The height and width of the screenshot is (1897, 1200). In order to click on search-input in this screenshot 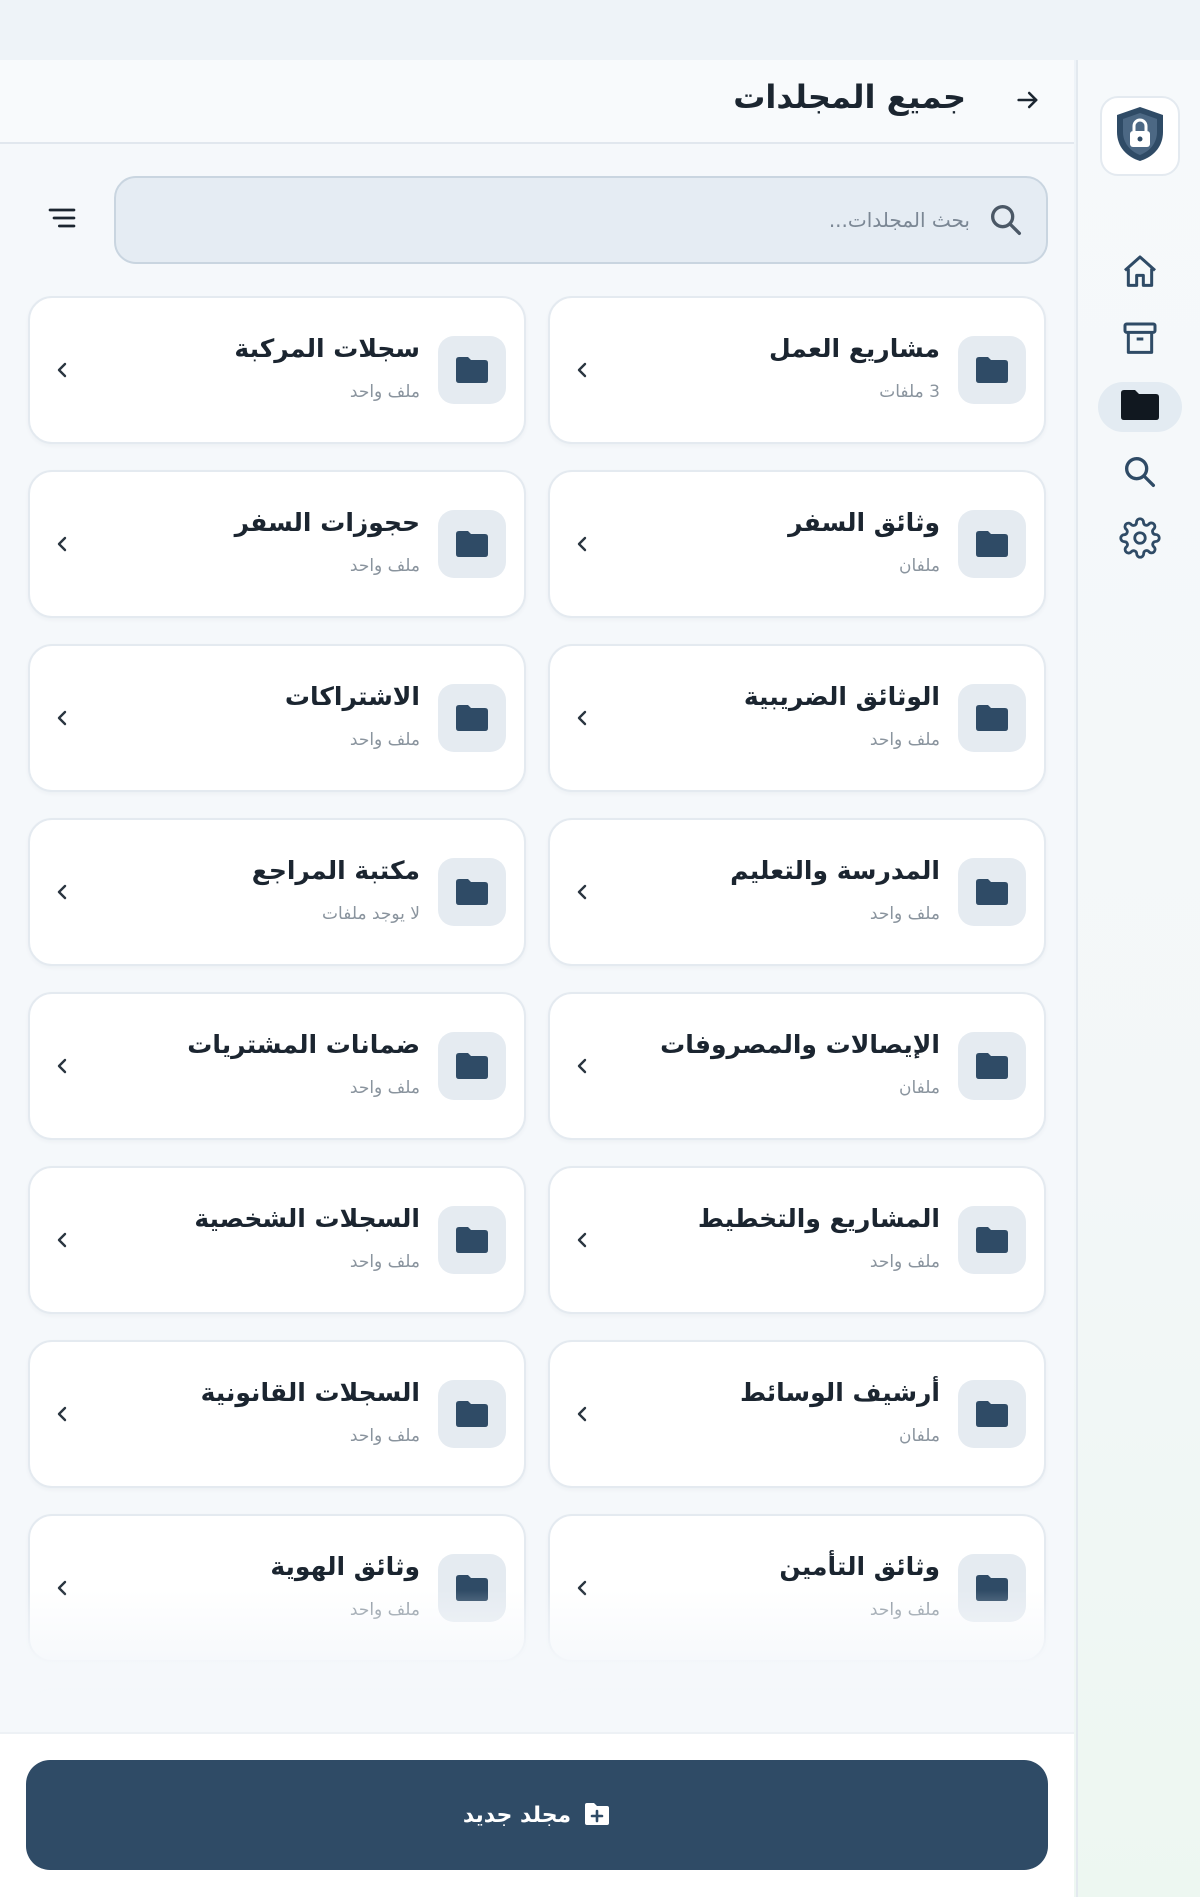, I will do `click(560, 220)`.